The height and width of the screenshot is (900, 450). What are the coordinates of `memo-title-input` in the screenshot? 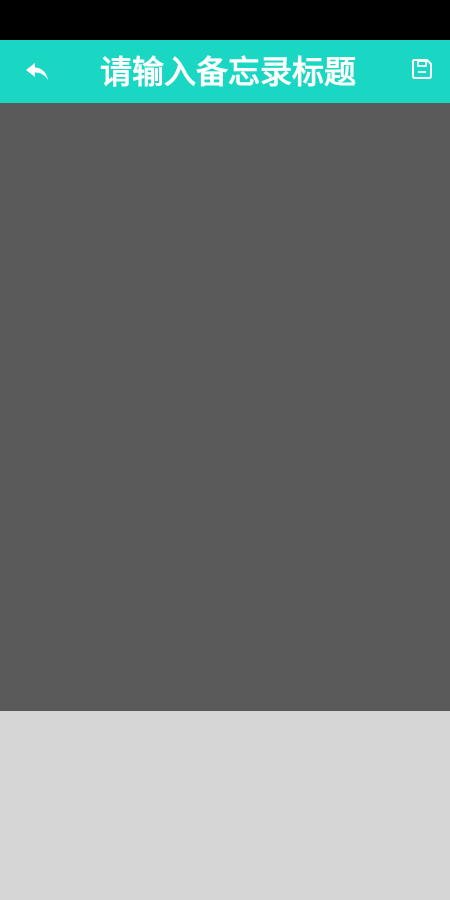 It's located at (228, 72).